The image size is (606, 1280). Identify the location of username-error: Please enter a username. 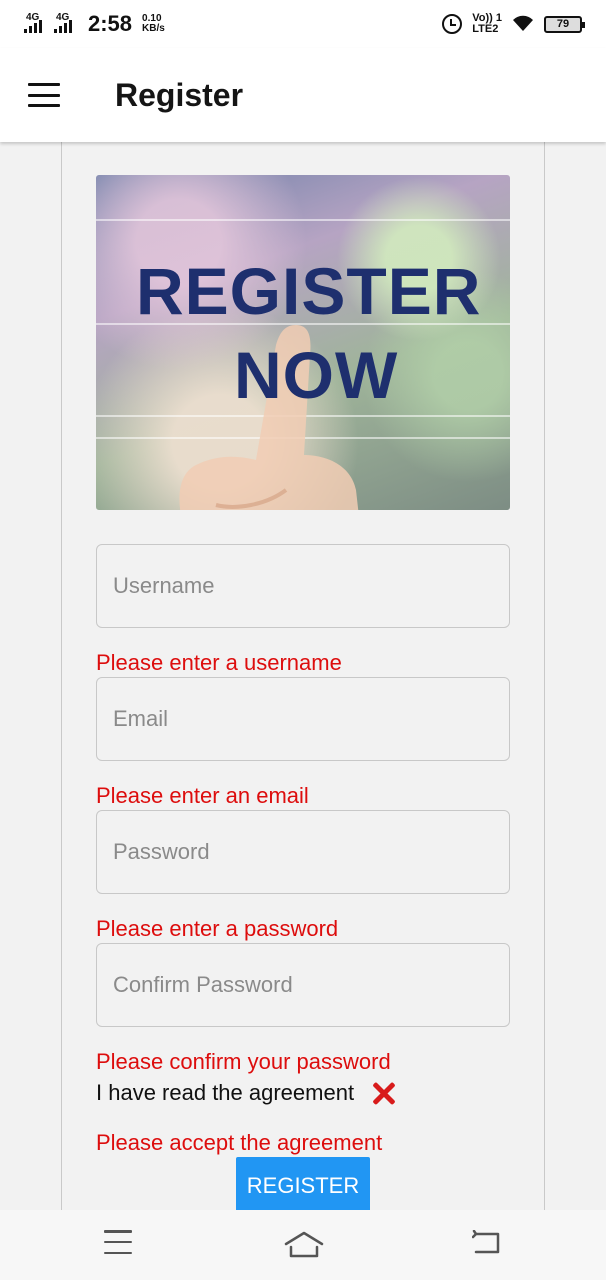
(219, 662).